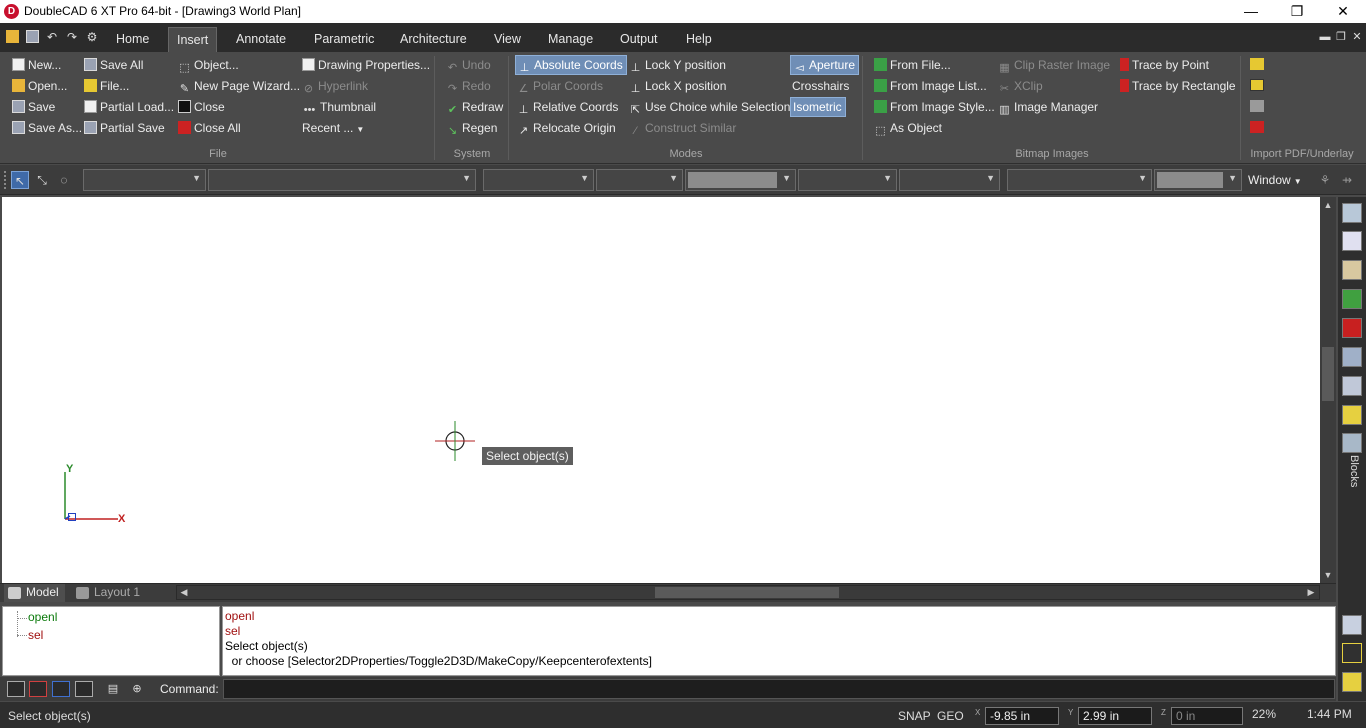  I want to click on isometric-toggle: Isometric, so click(818, 107).